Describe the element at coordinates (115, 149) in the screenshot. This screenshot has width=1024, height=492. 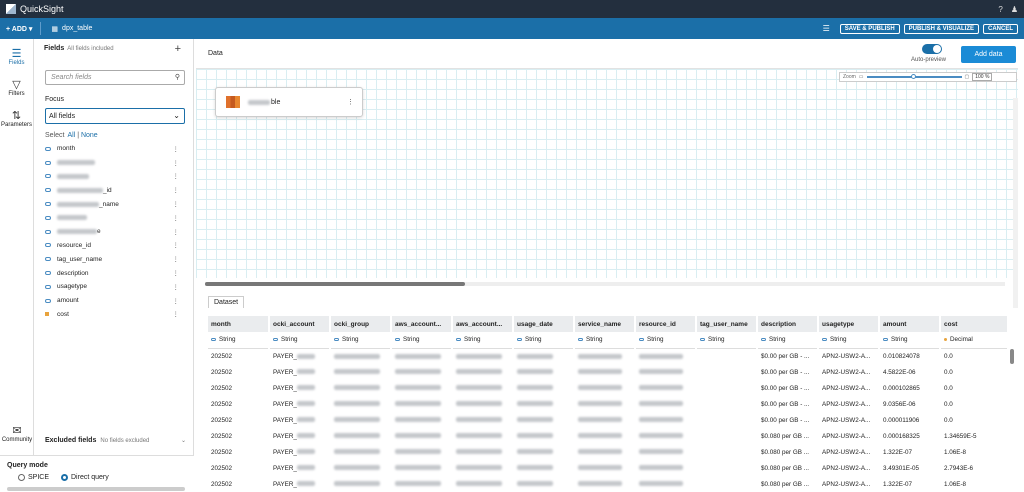
I see `field-item: month ⋮` at that location.